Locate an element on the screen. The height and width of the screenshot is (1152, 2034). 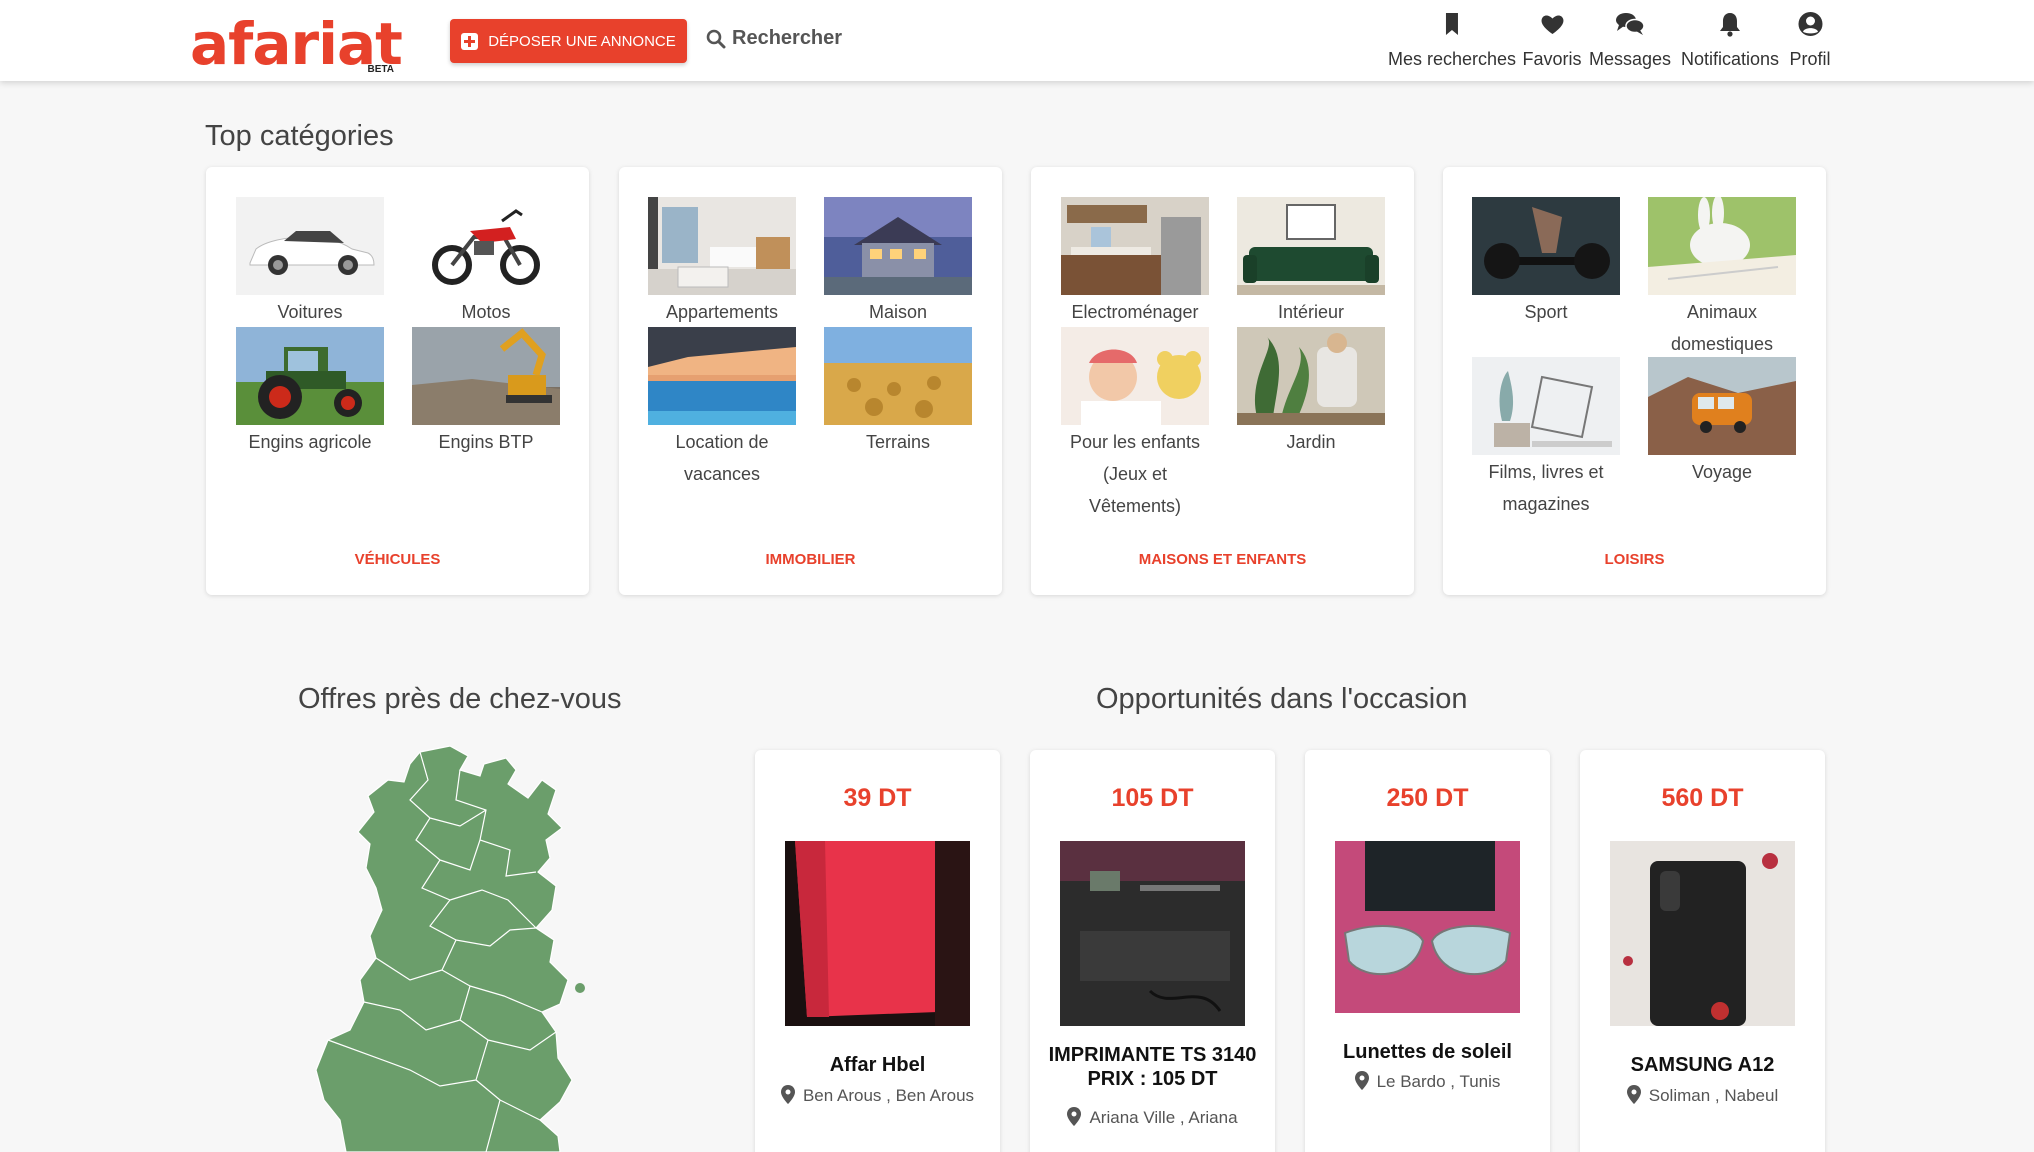
chat-icon is located at coordinates (1630, 24).